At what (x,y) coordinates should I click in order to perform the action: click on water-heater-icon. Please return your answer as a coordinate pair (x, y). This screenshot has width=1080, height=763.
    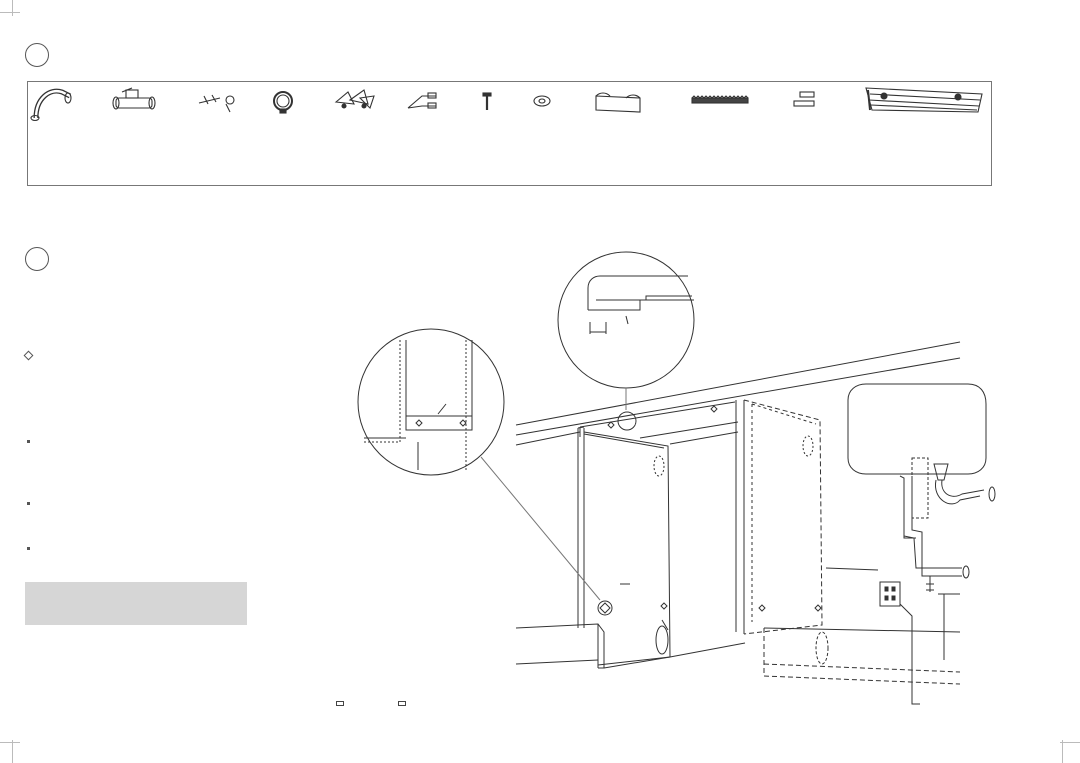
    Looking at the image, I should click on (921, 487).